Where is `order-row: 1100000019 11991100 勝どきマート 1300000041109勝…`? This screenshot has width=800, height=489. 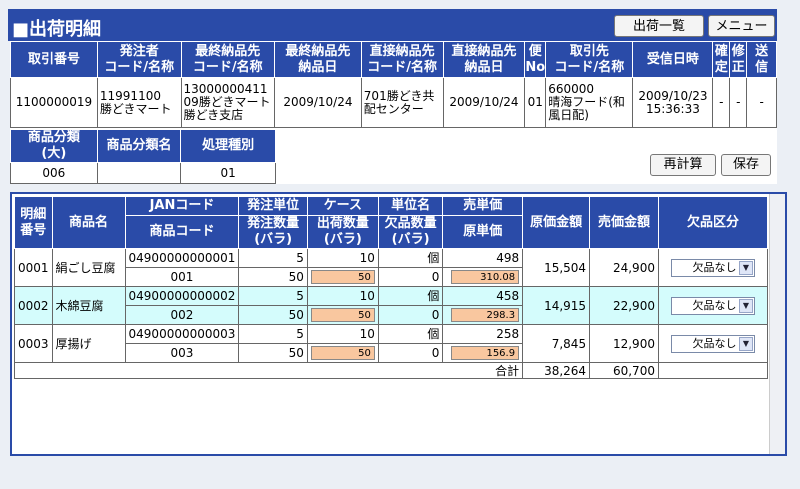
order-row: 1100000019 11991100 勝どきマート 1300000041109勝… is located at coordinates (393, 102).